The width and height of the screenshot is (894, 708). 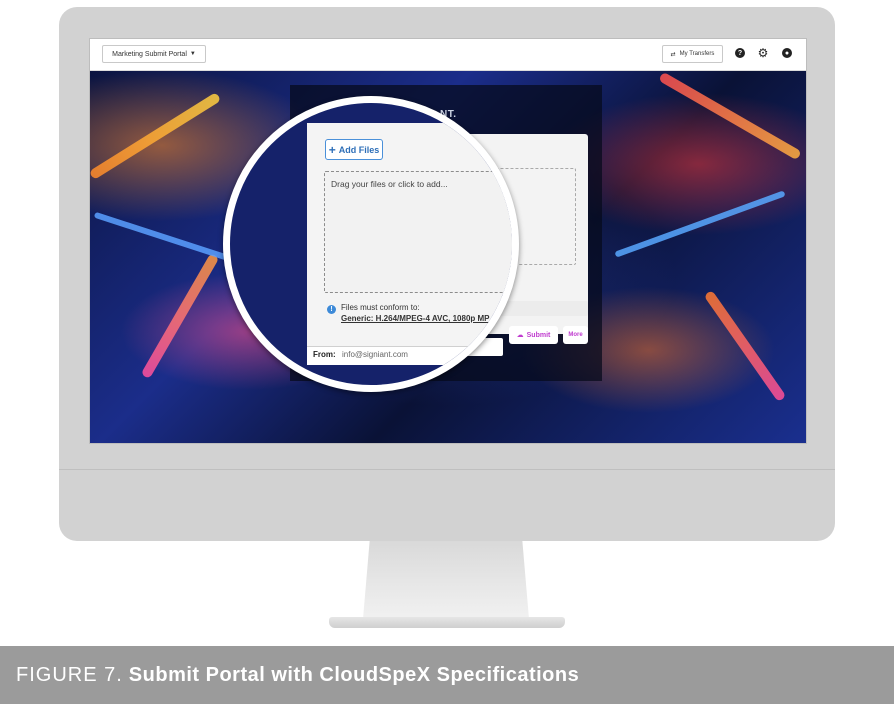 I want to click on submit-label: Submit, so click(x=538, y=335).